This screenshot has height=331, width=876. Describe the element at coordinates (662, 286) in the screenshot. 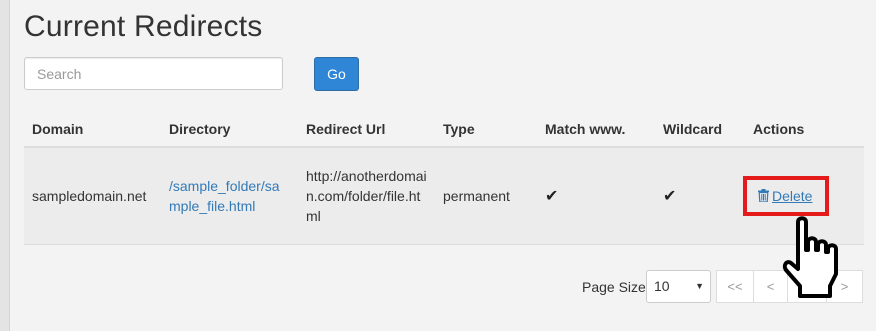

I see `page-size-value: 10` at that location.